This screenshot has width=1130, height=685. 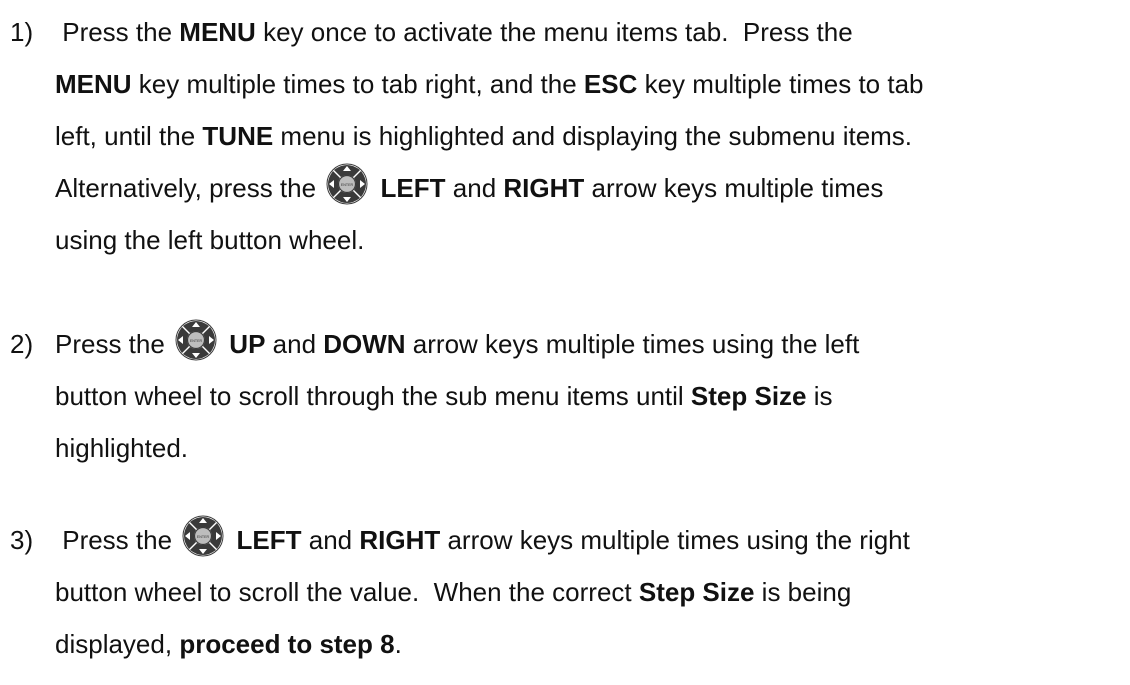 What do you see at coordinates (22, 344) in the screenshot?
I see `step-number: 2)` at bounding box center [22, 344].